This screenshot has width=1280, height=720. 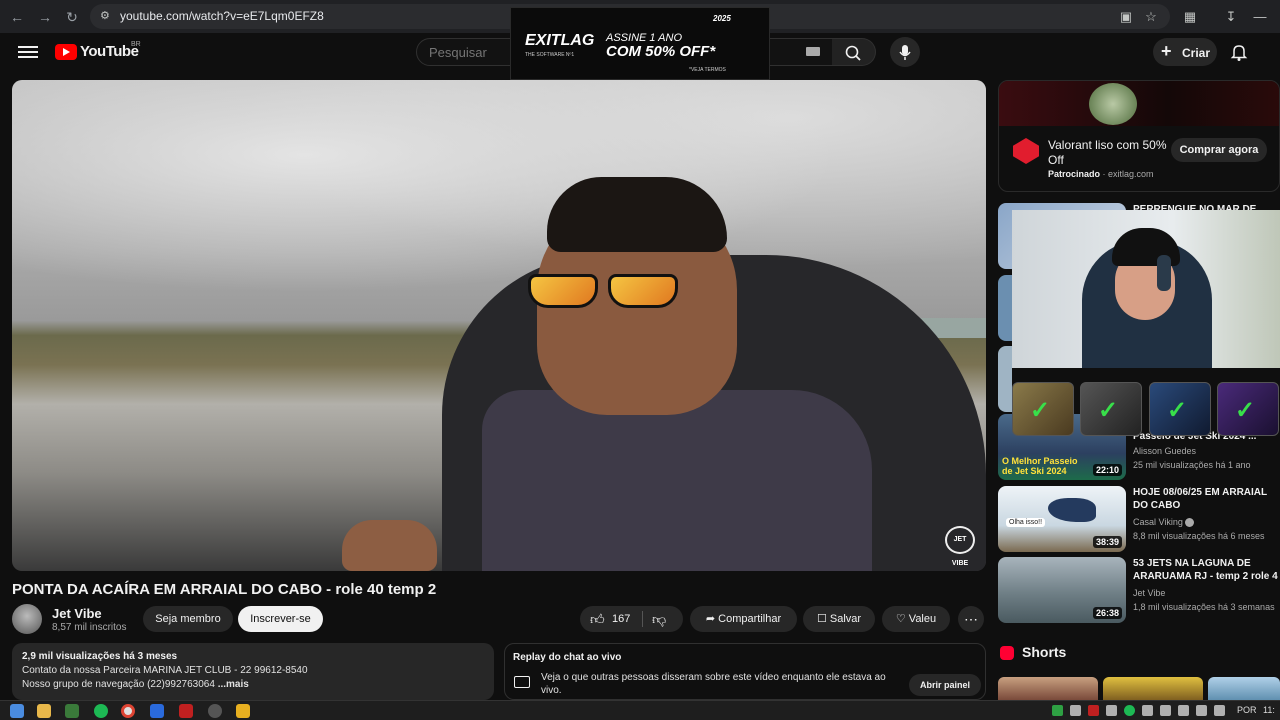 What do you see at coordinates (621, 619) in the screenshot?
I see `like-count: 167` at bounding box center [621, 619].